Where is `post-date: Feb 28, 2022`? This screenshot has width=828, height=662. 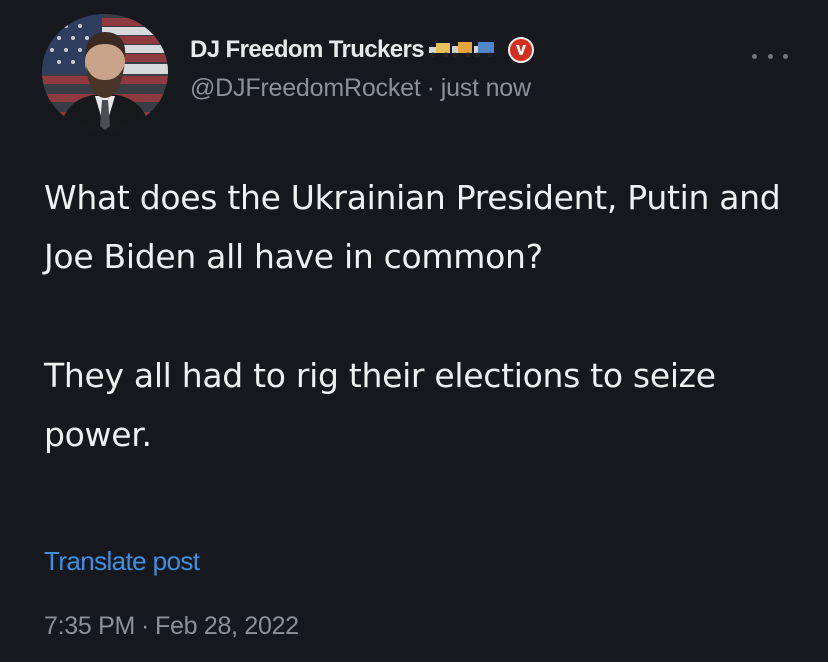 post-date: Feb 28, 2022 is located at coordinates (227, 626).